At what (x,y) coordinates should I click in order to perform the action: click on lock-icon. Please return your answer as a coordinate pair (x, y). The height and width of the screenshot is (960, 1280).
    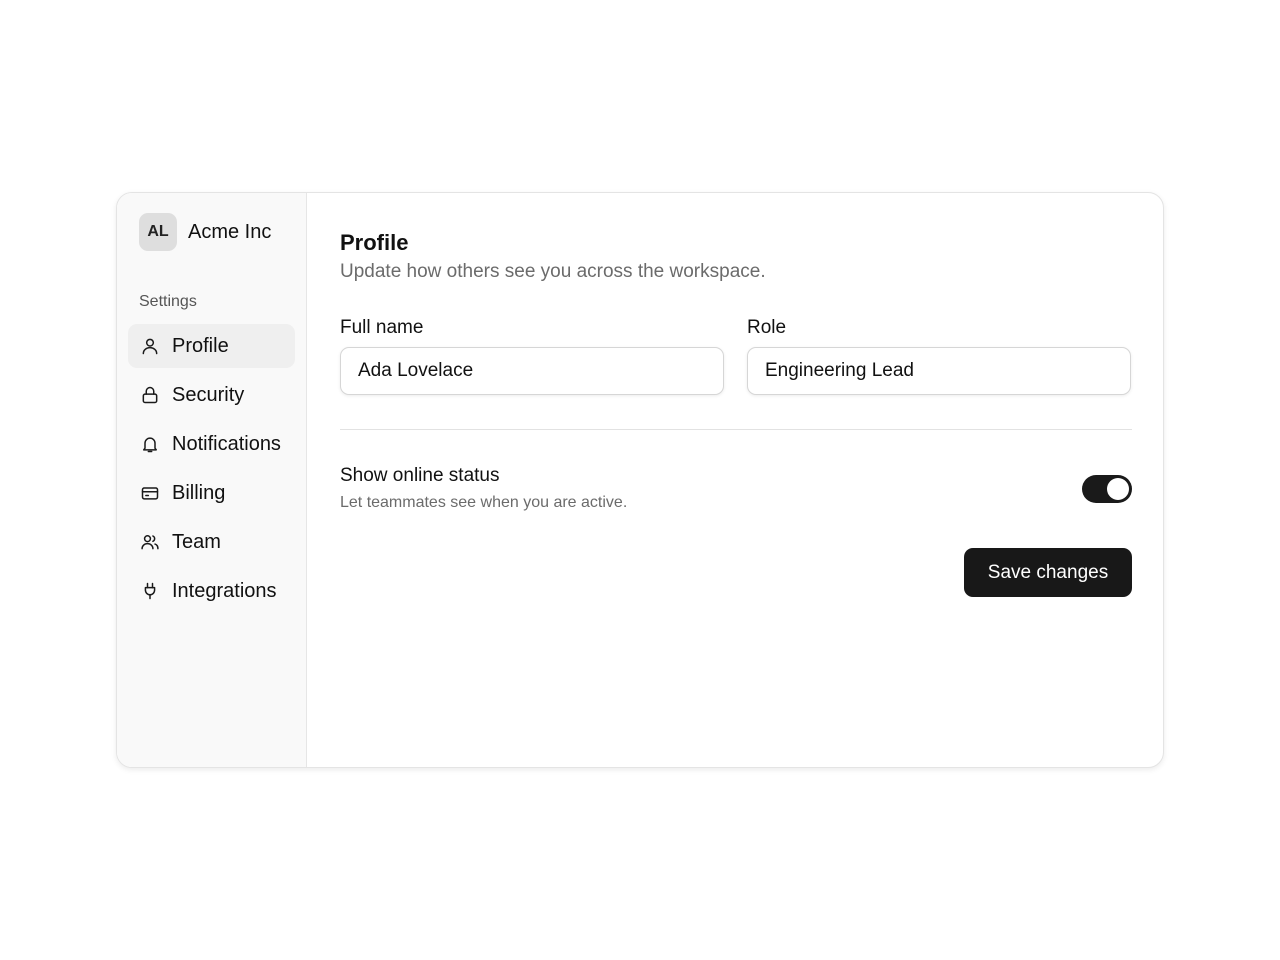
    Looking at the image, I should click on (150, 395).